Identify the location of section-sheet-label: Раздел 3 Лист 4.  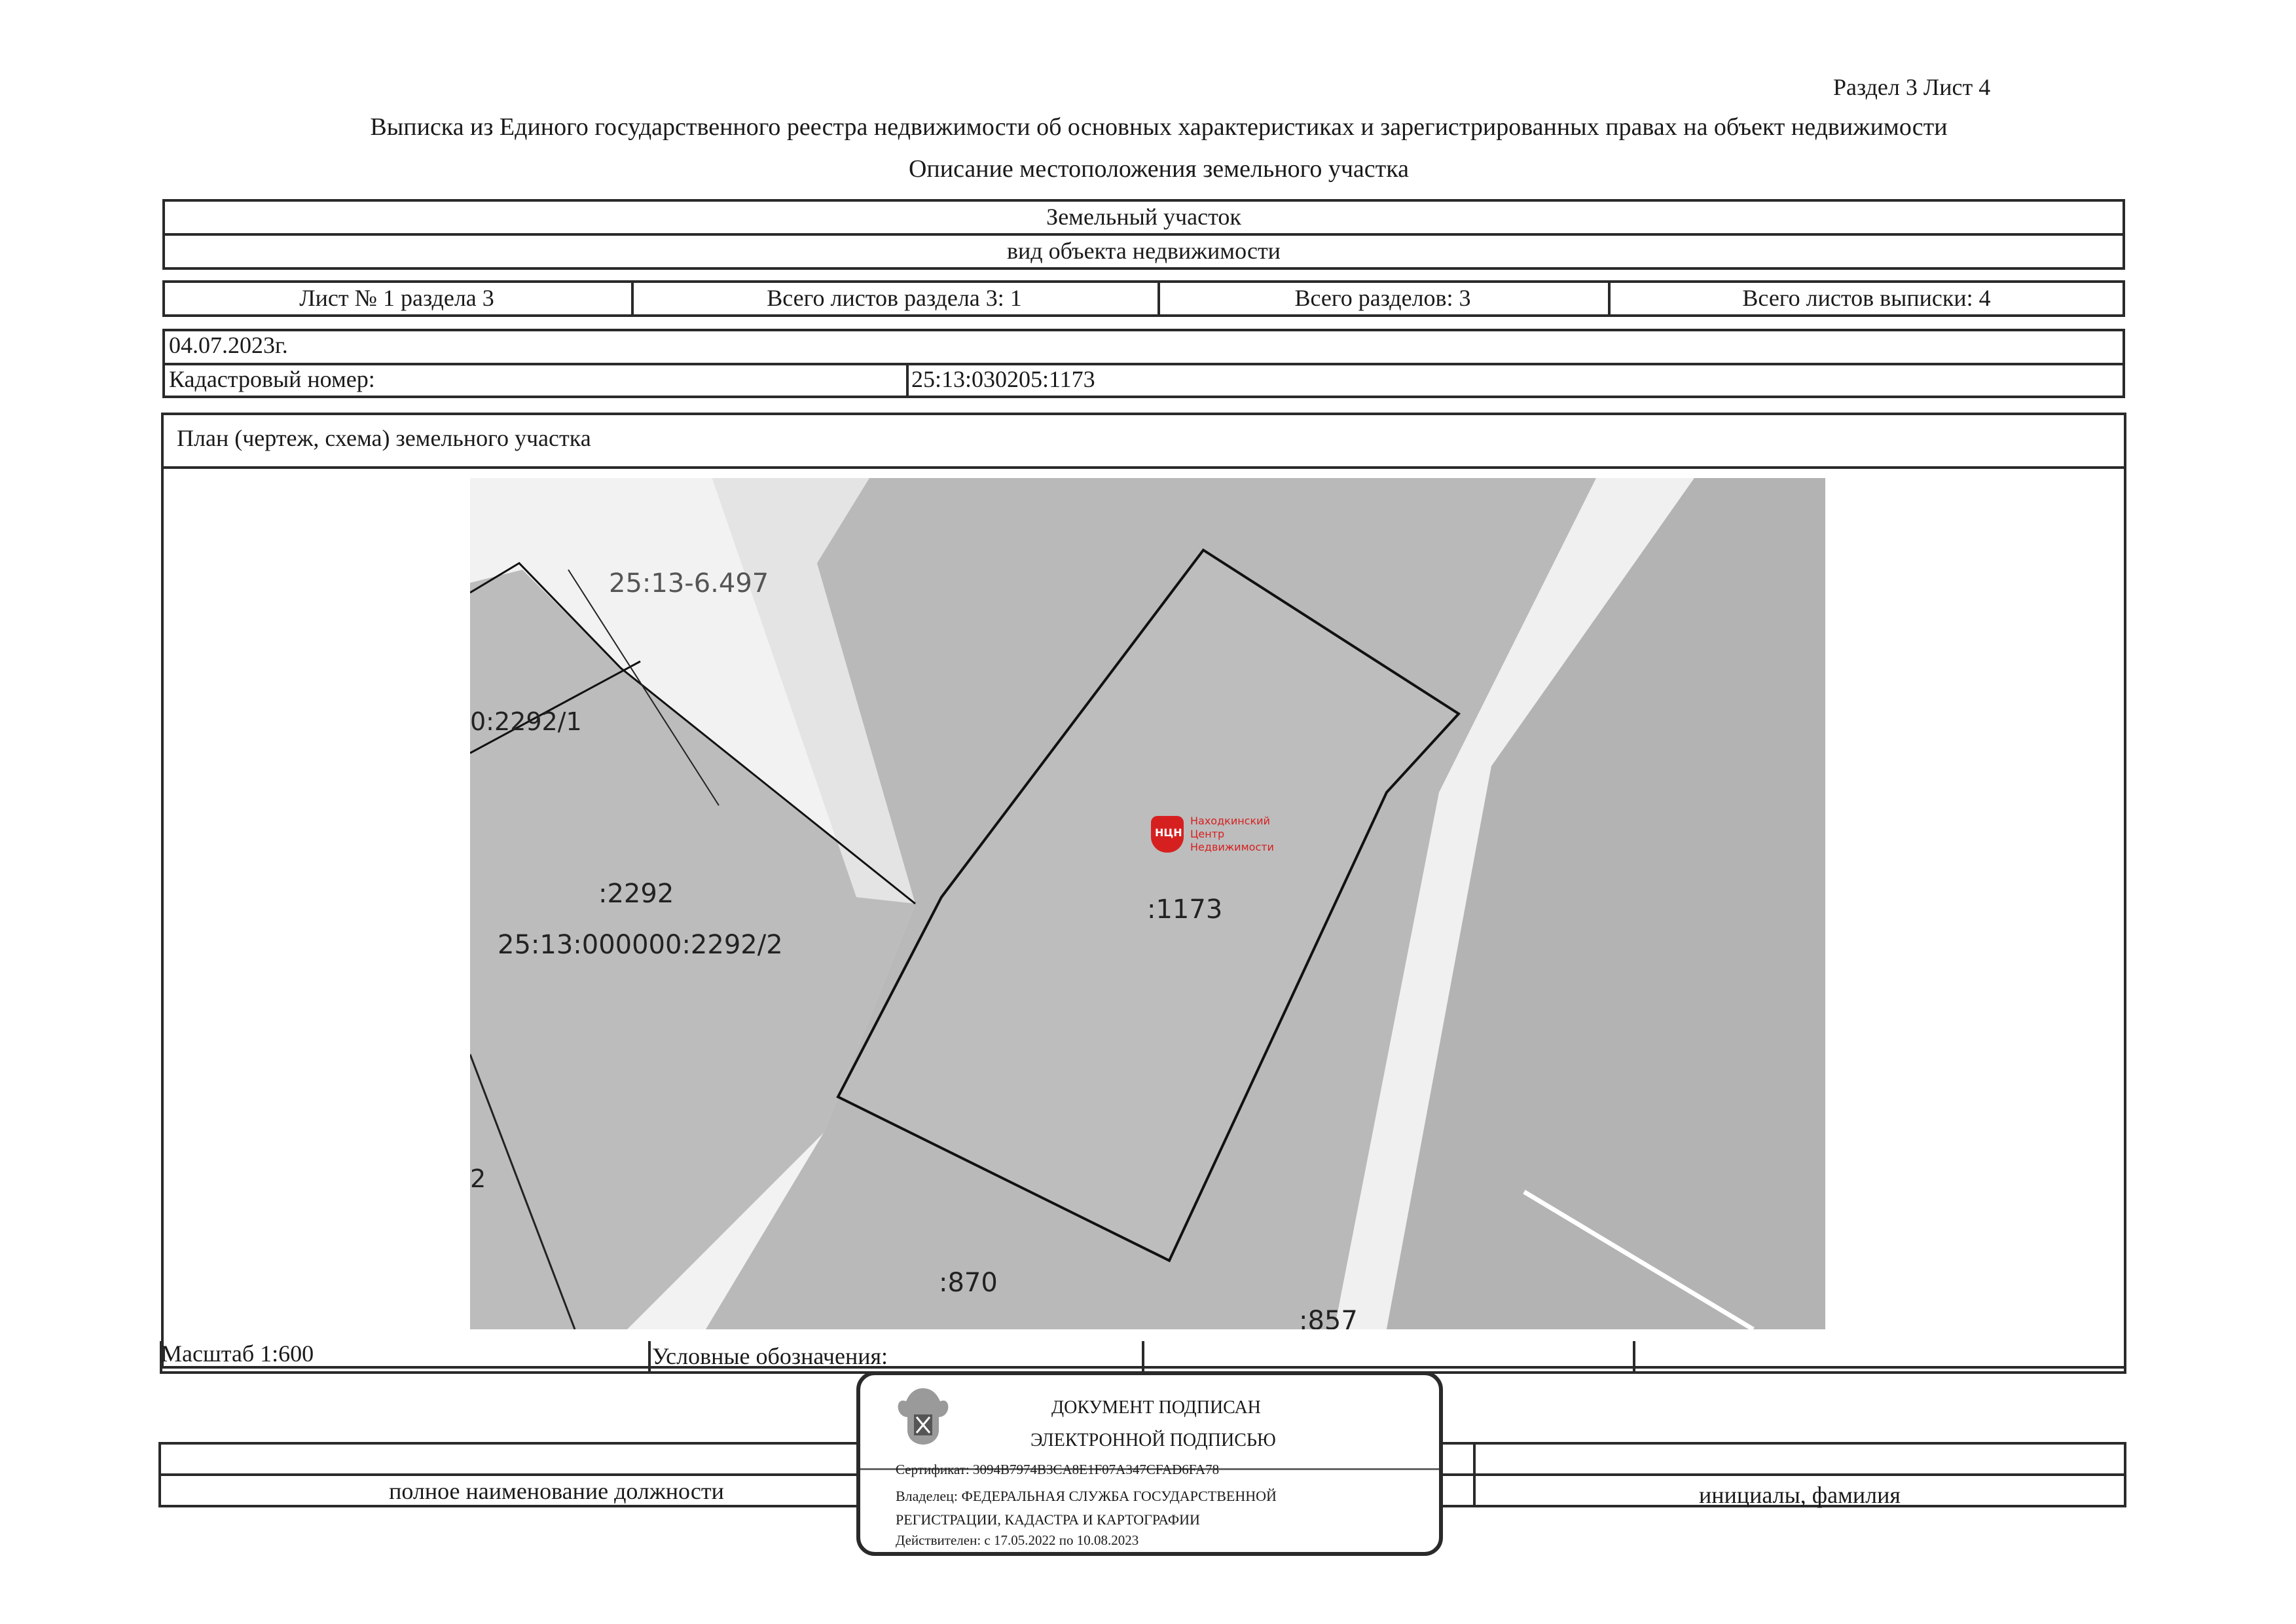
(1912, 87).